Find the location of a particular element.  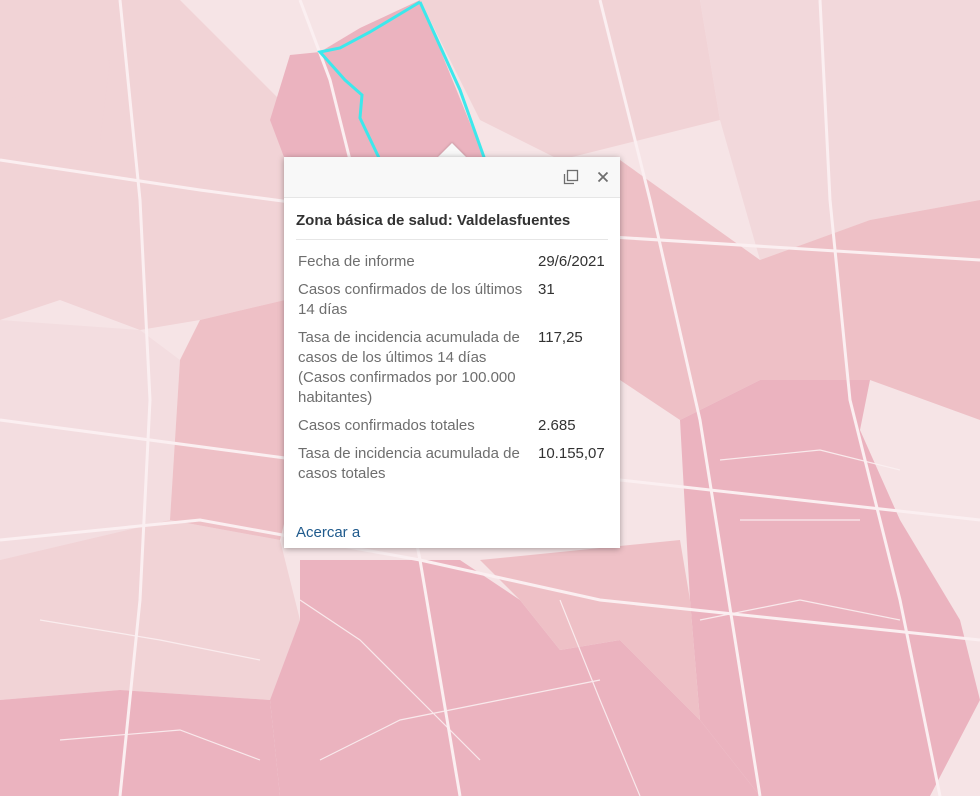

table-row: Casos confirmados totales 2.685 is located at coordinates (452, 426).